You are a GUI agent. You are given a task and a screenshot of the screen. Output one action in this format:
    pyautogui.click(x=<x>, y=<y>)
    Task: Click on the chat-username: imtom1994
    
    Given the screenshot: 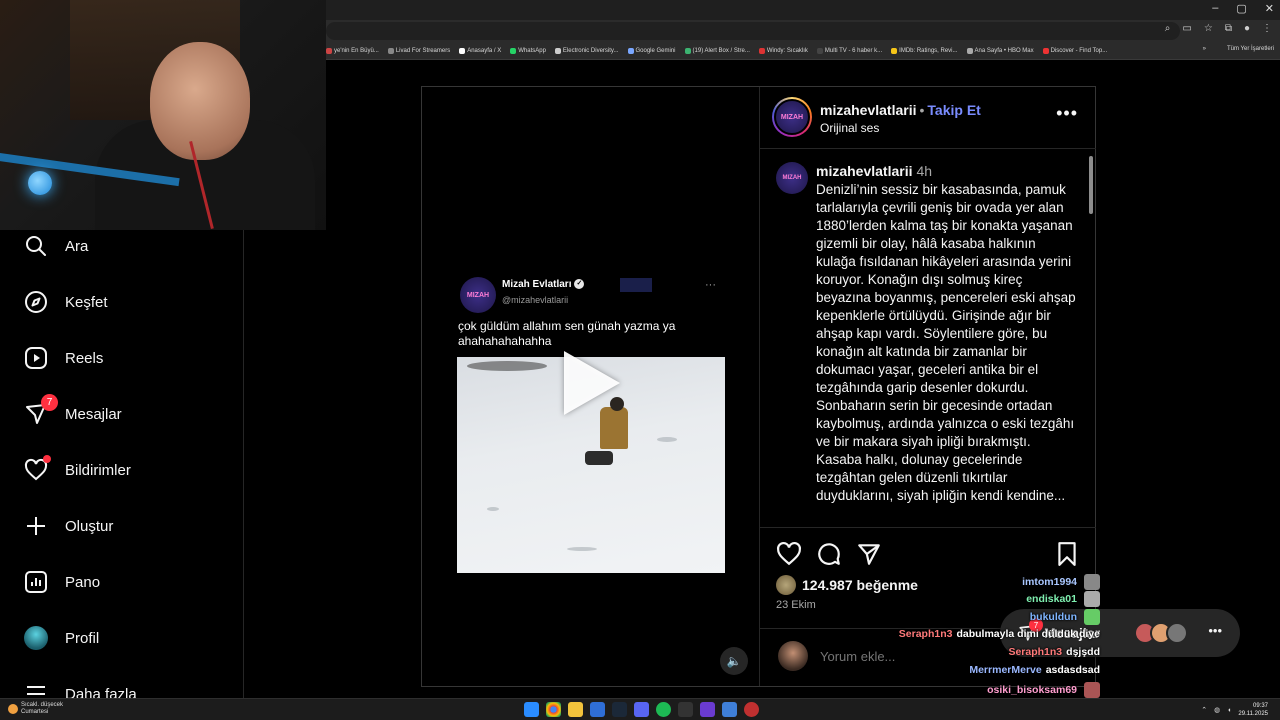 What is the action you would take?
    pyautogui.click(x=1049, y=582)
    